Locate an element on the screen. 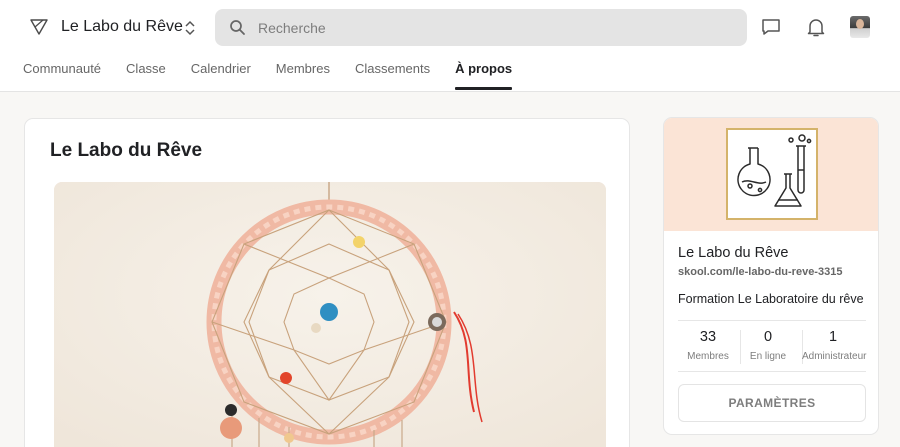  community-logo is located at coordinates (772, 174).